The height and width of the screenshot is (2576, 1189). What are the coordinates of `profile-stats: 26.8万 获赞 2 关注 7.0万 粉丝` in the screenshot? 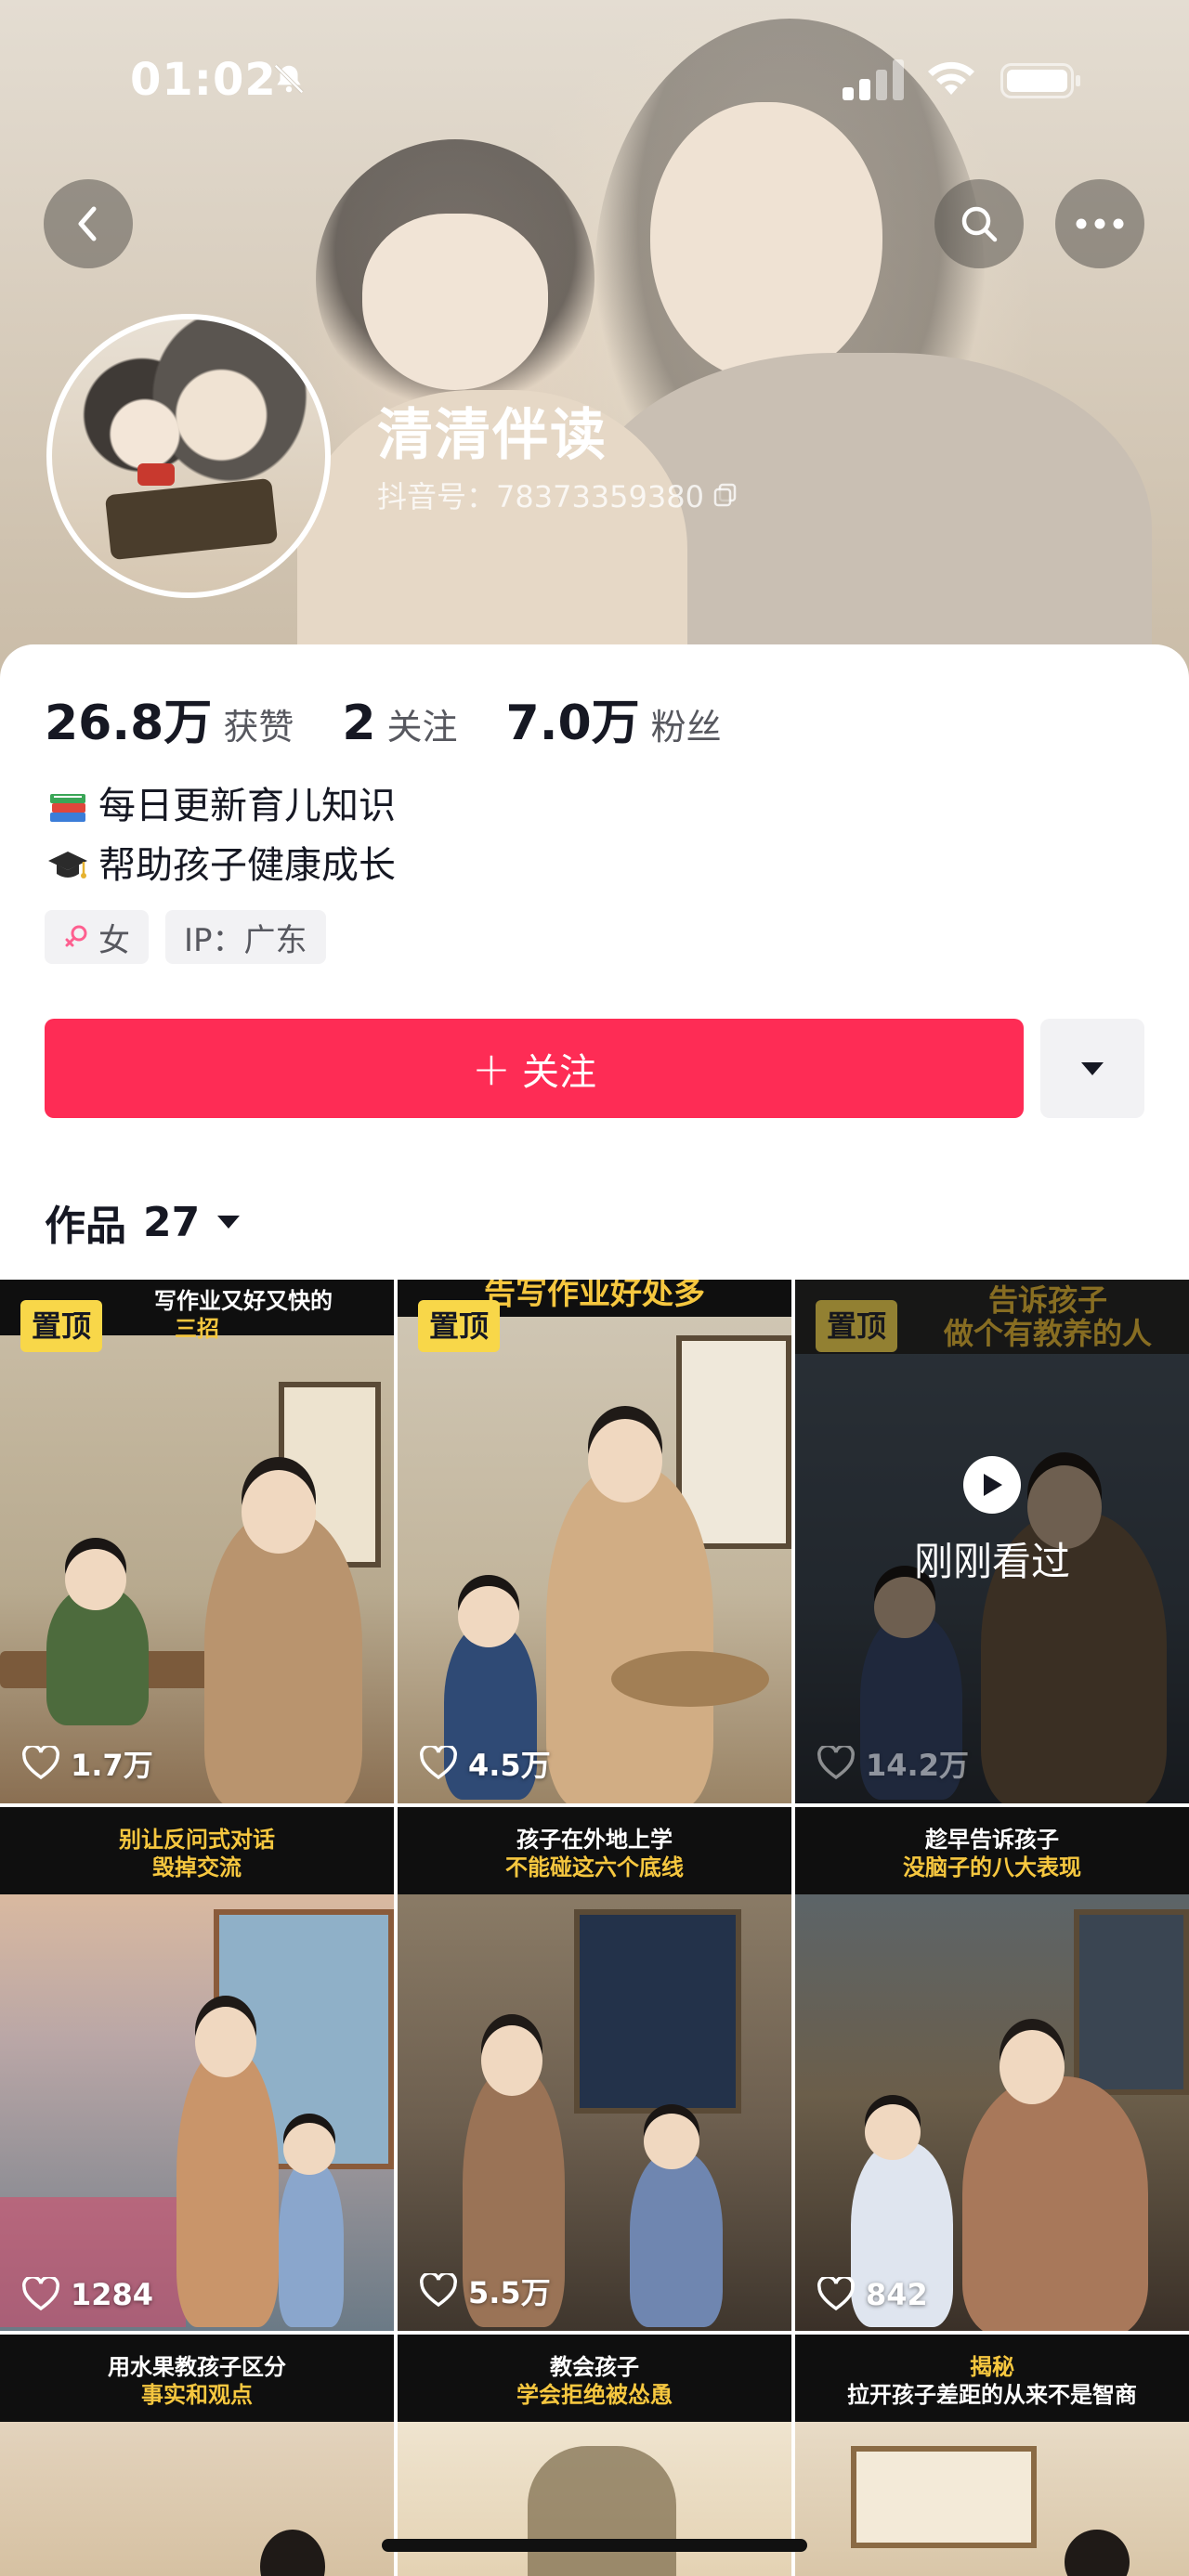 It's located at (408, 718).